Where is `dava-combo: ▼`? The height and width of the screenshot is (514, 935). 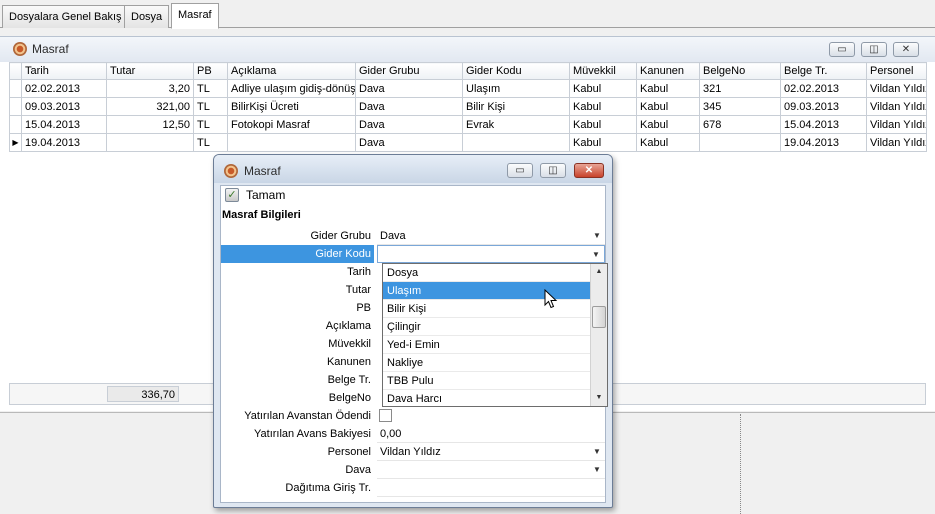
dava-combo: ▼ is located at coordinates (491, 470).